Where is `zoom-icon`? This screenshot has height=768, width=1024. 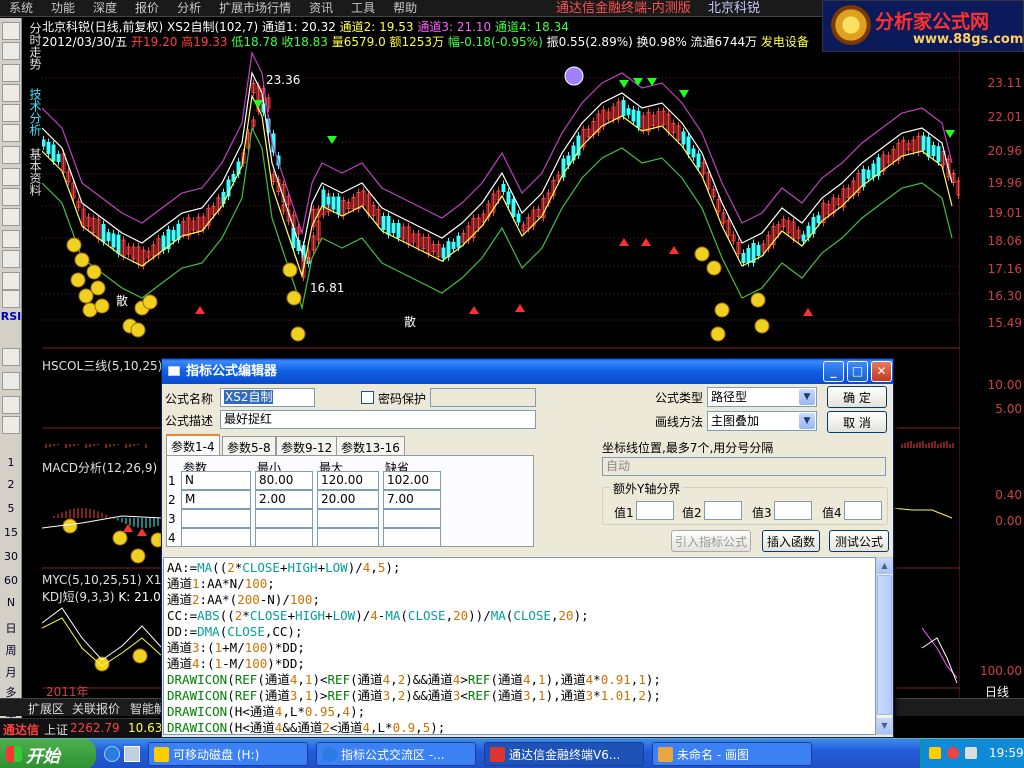 zoom-icon is located at coordinates (11, 239).